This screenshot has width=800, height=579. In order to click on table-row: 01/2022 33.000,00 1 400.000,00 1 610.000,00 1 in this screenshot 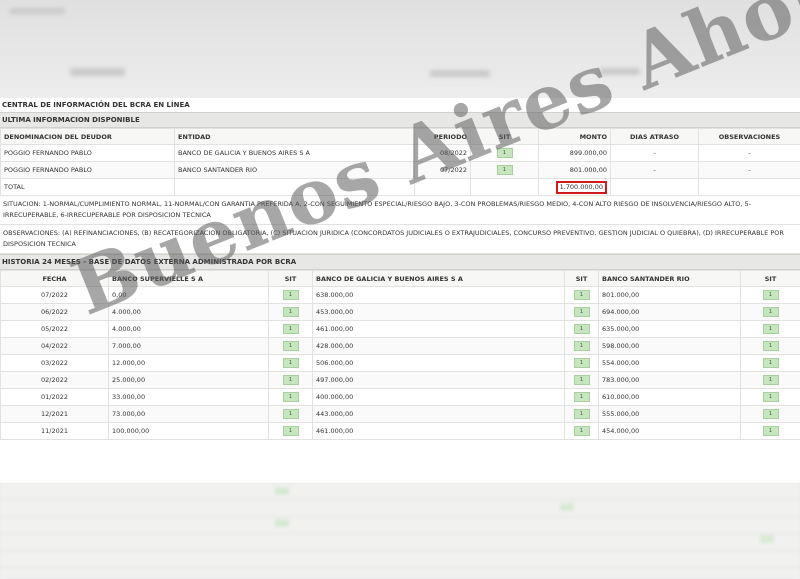, I will do `click(400, 397)`.